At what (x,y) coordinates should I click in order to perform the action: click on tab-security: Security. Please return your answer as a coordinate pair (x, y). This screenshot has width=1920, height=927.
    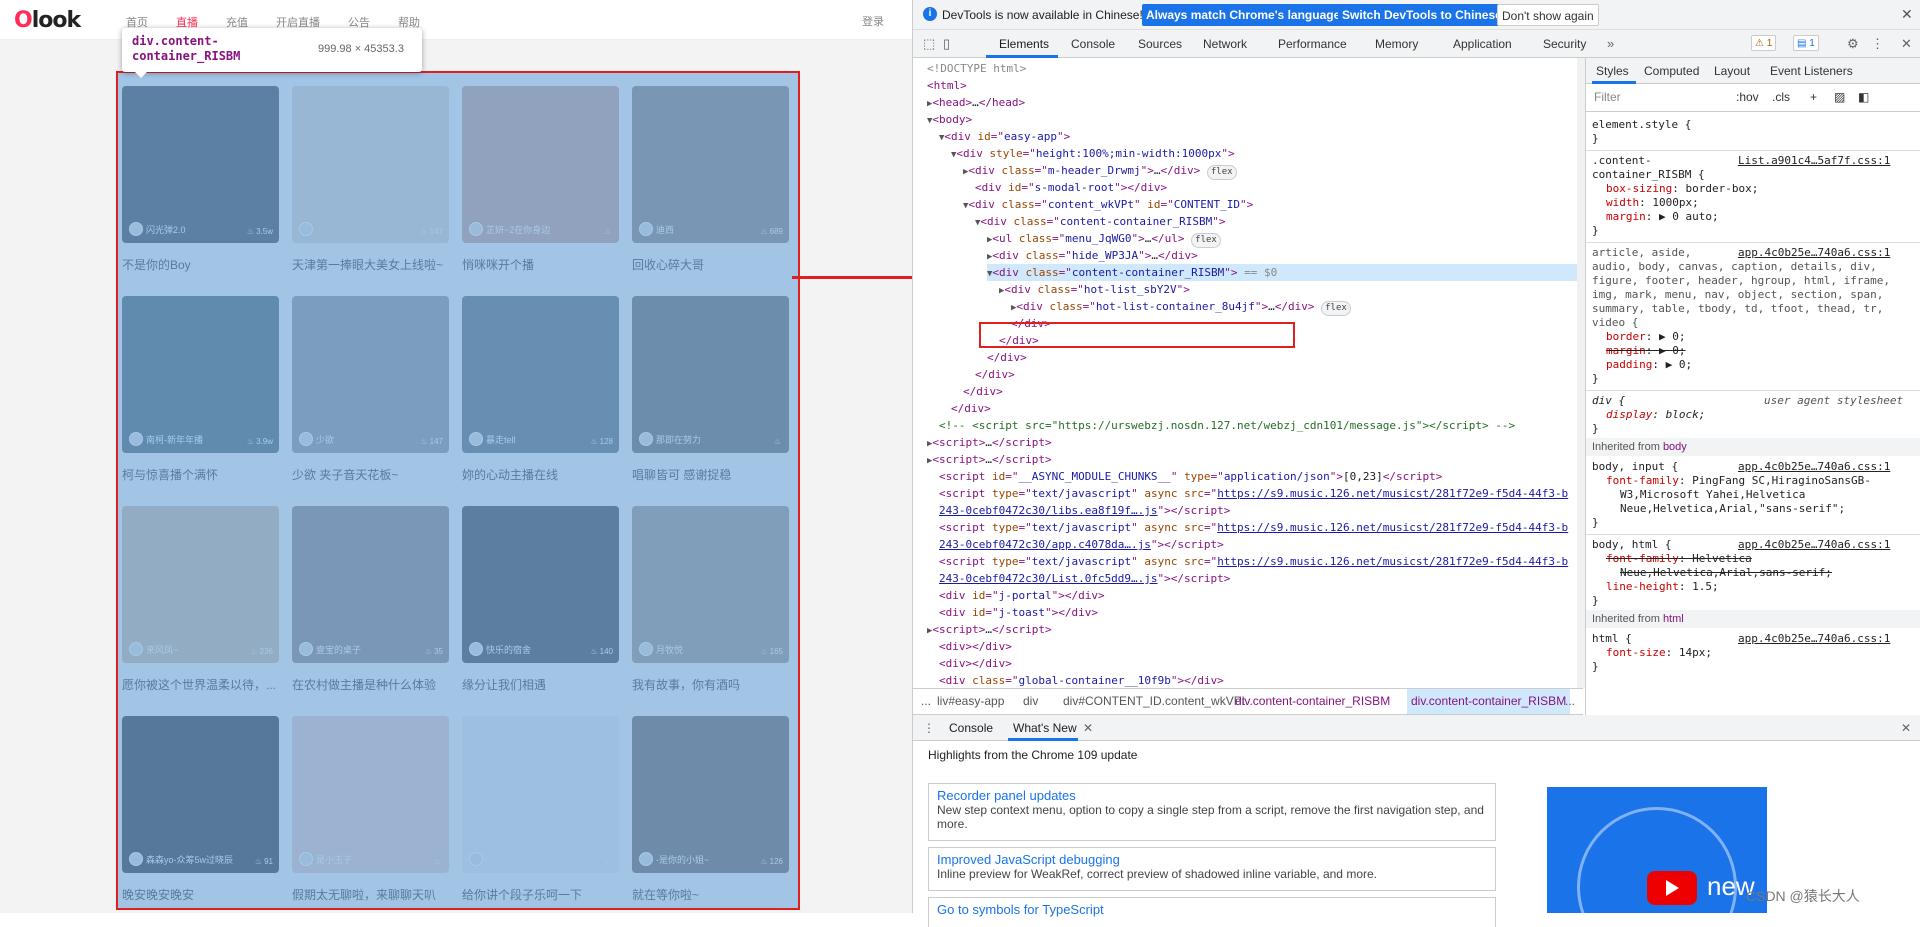
    Looking at the image, I should click on (1564, 44).